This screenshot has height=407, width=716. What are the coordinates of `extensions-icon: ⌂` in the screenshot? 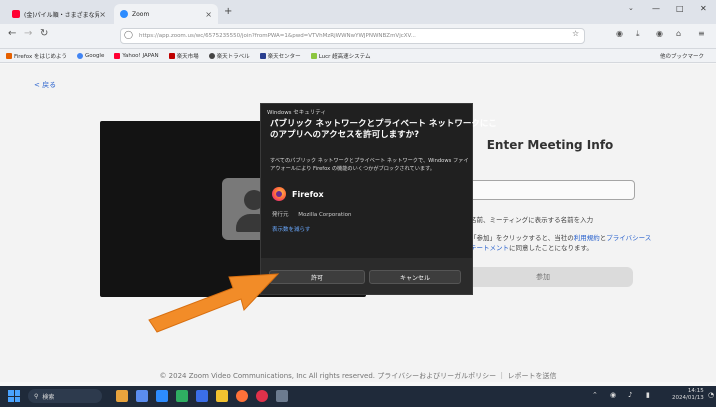 It's located at (678, 33).